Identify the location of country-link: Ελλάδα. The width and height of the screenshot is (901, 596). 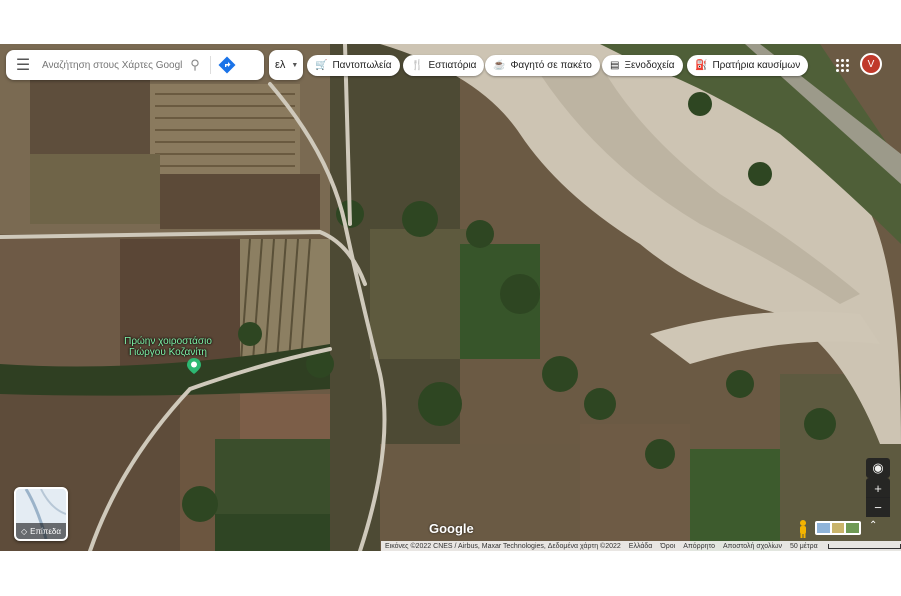
(641, 546).